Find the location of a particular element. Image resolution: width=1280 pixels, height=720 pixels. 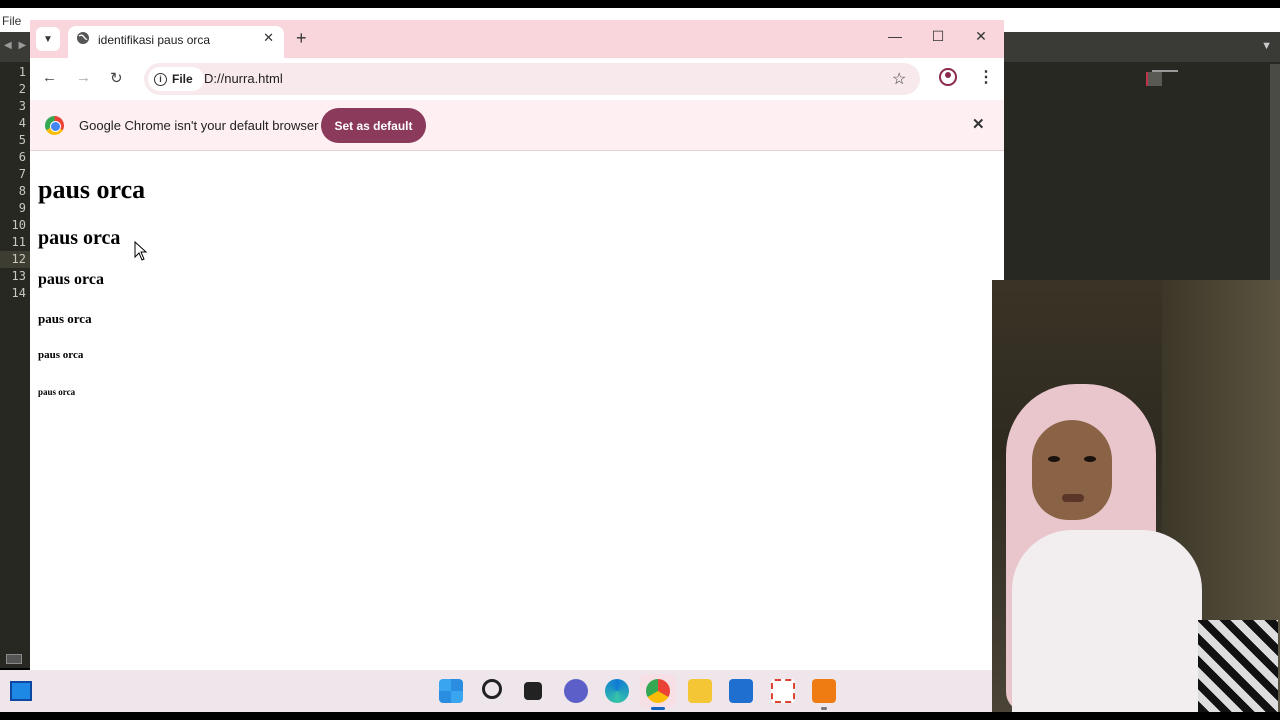

line-number: 14 is located at coordinates (18, 293).